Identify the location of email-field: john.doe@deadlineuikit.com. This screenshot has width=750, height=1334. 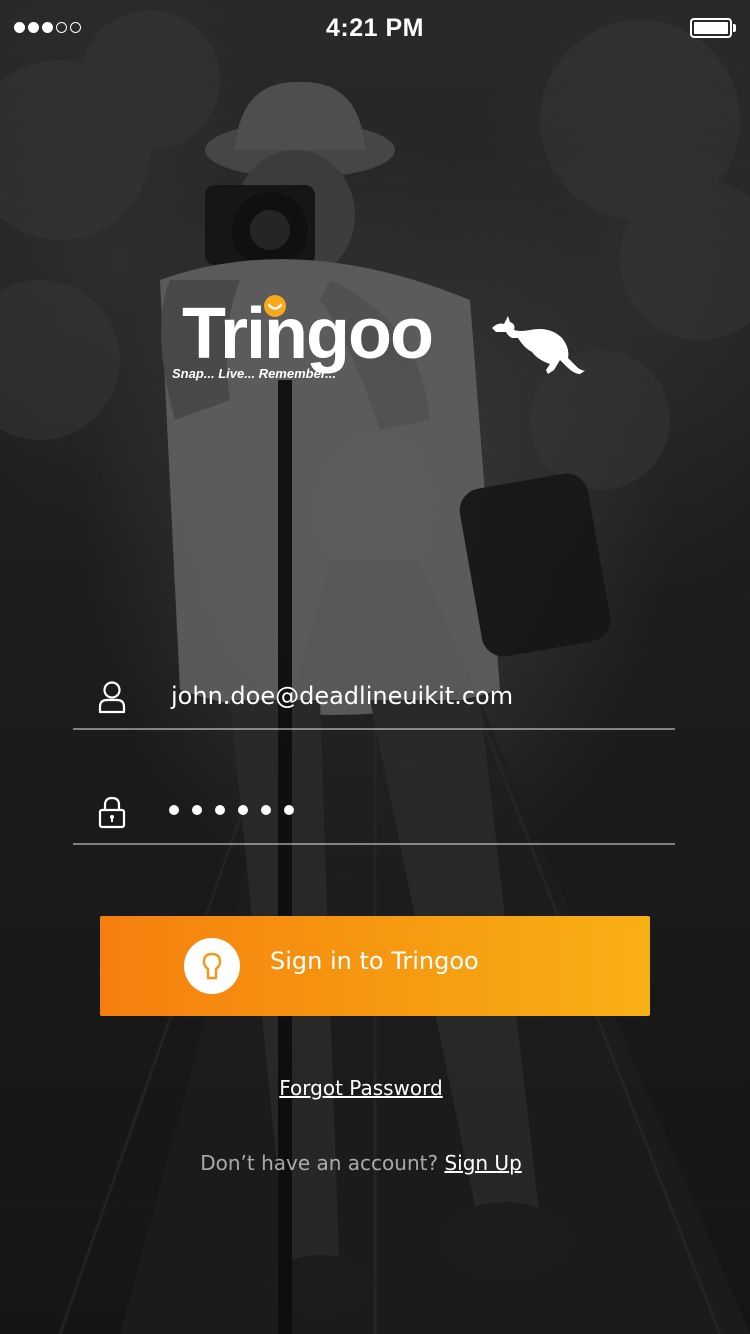
(374, 699).